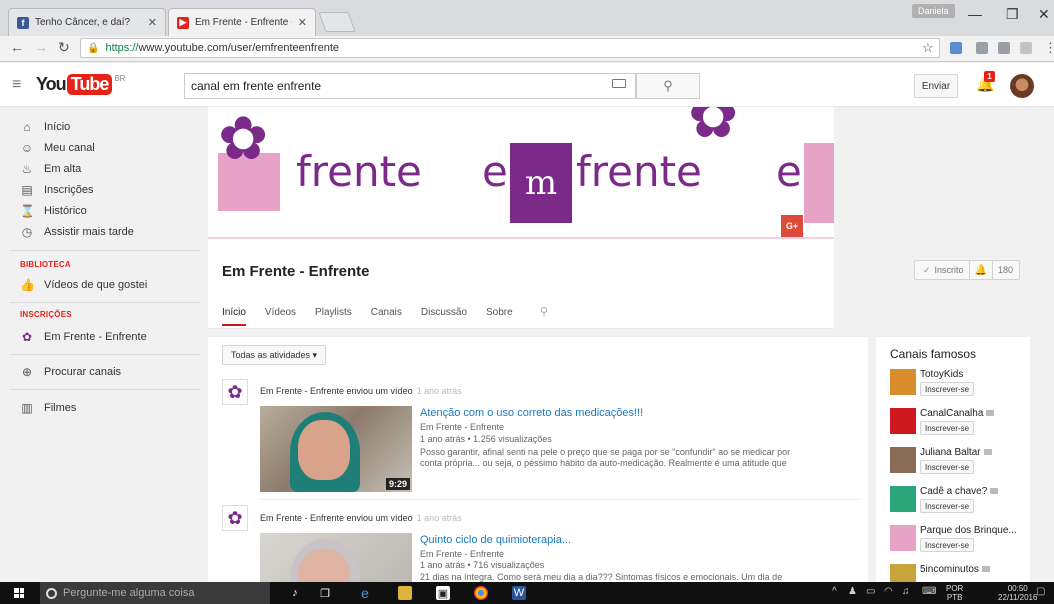 The image size is (1054, 604). I want to click on chrome-icon, so click(481, 593).